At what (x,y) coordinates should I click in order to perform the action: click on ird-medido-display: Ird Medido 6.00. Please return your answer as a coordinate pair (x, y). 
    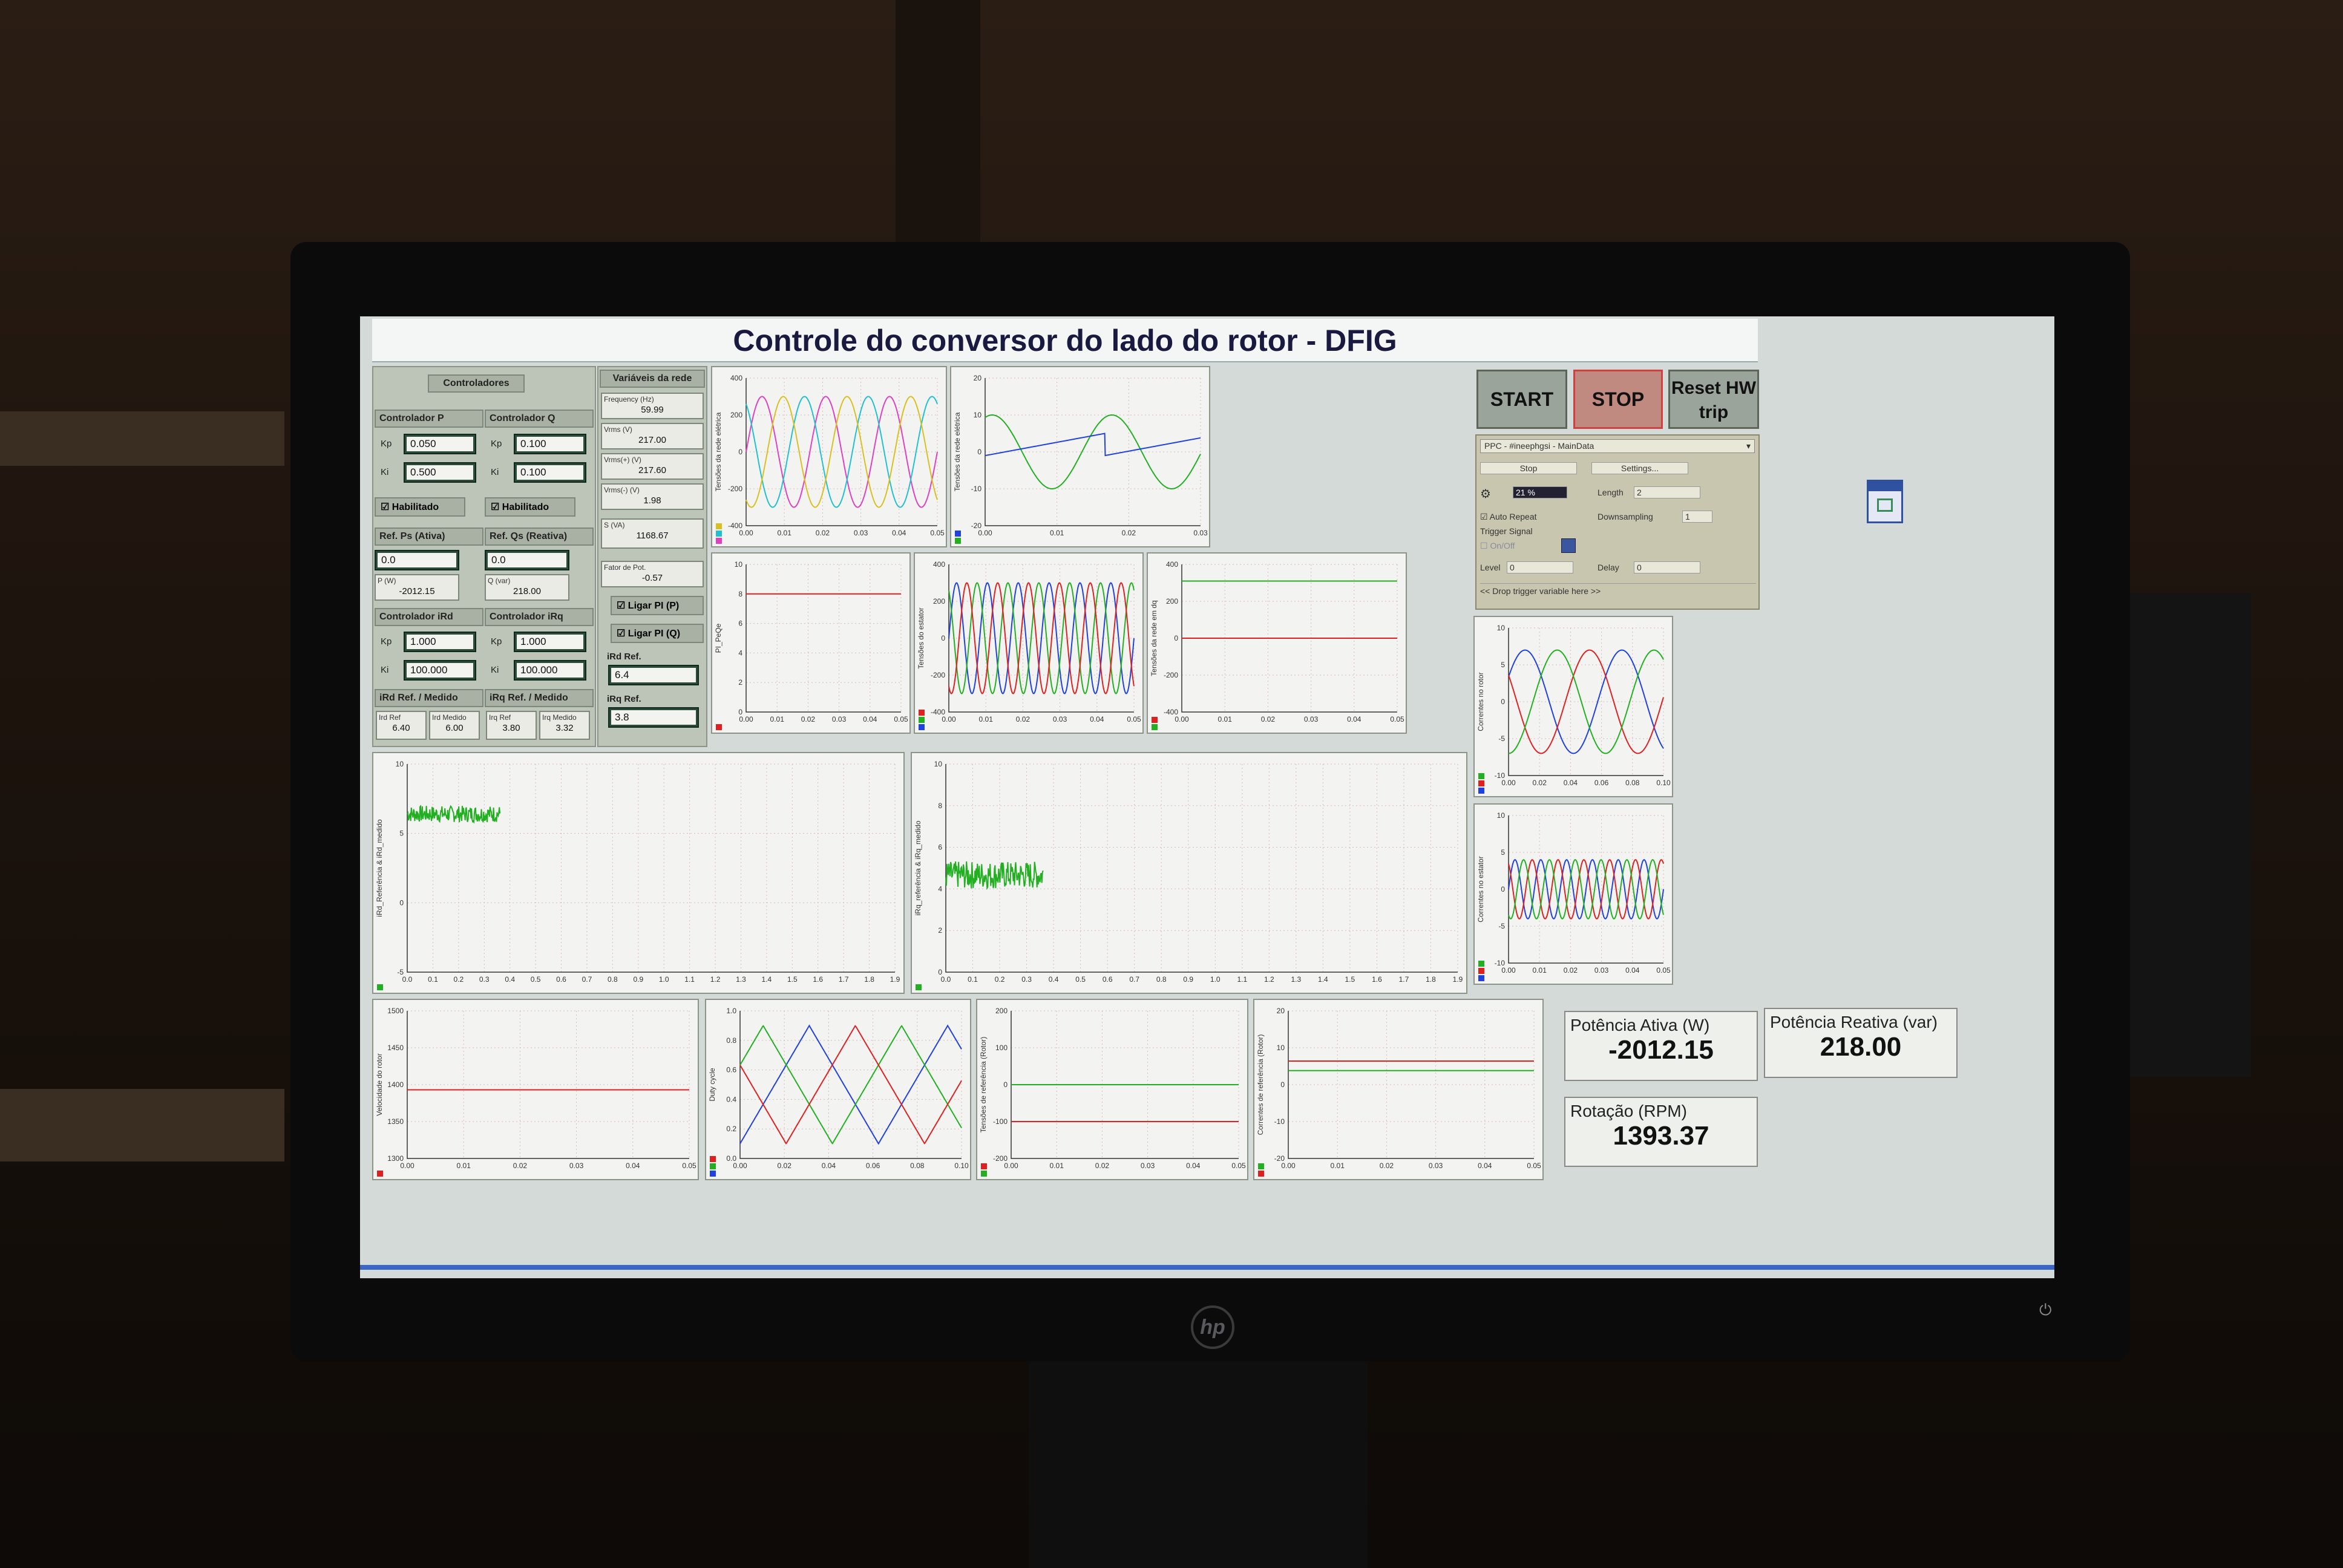
    Looking at the image, I should click on (455, 725).